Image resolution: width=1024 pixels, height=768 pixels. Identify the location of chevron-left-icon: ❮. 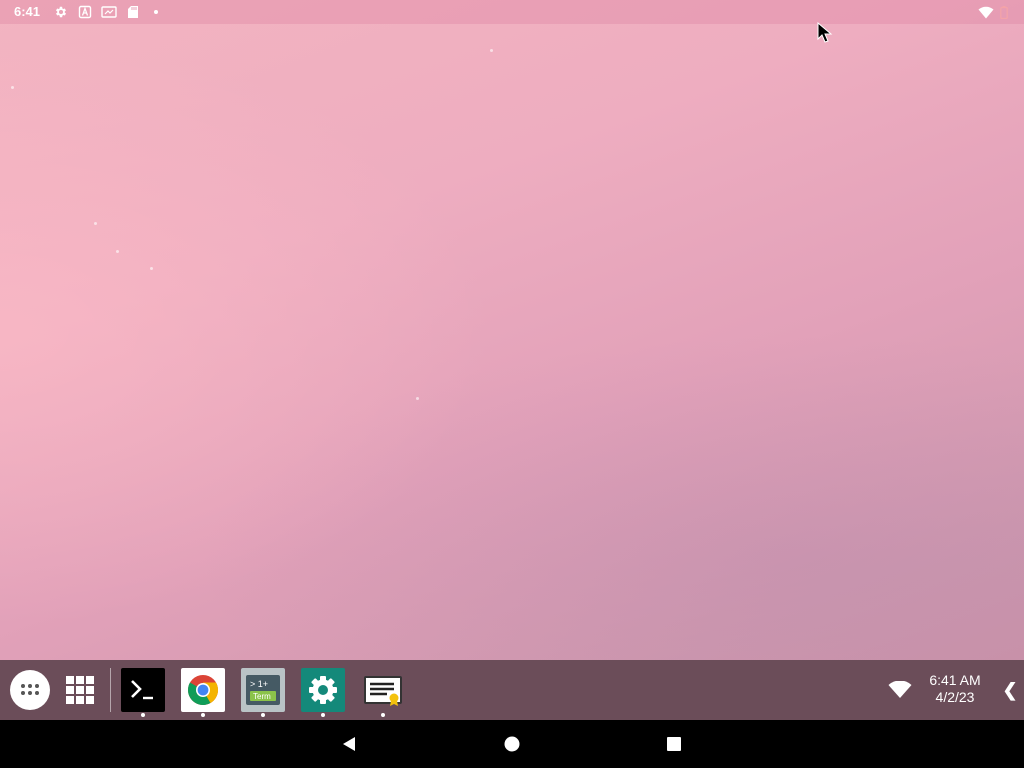
(1010, 689).